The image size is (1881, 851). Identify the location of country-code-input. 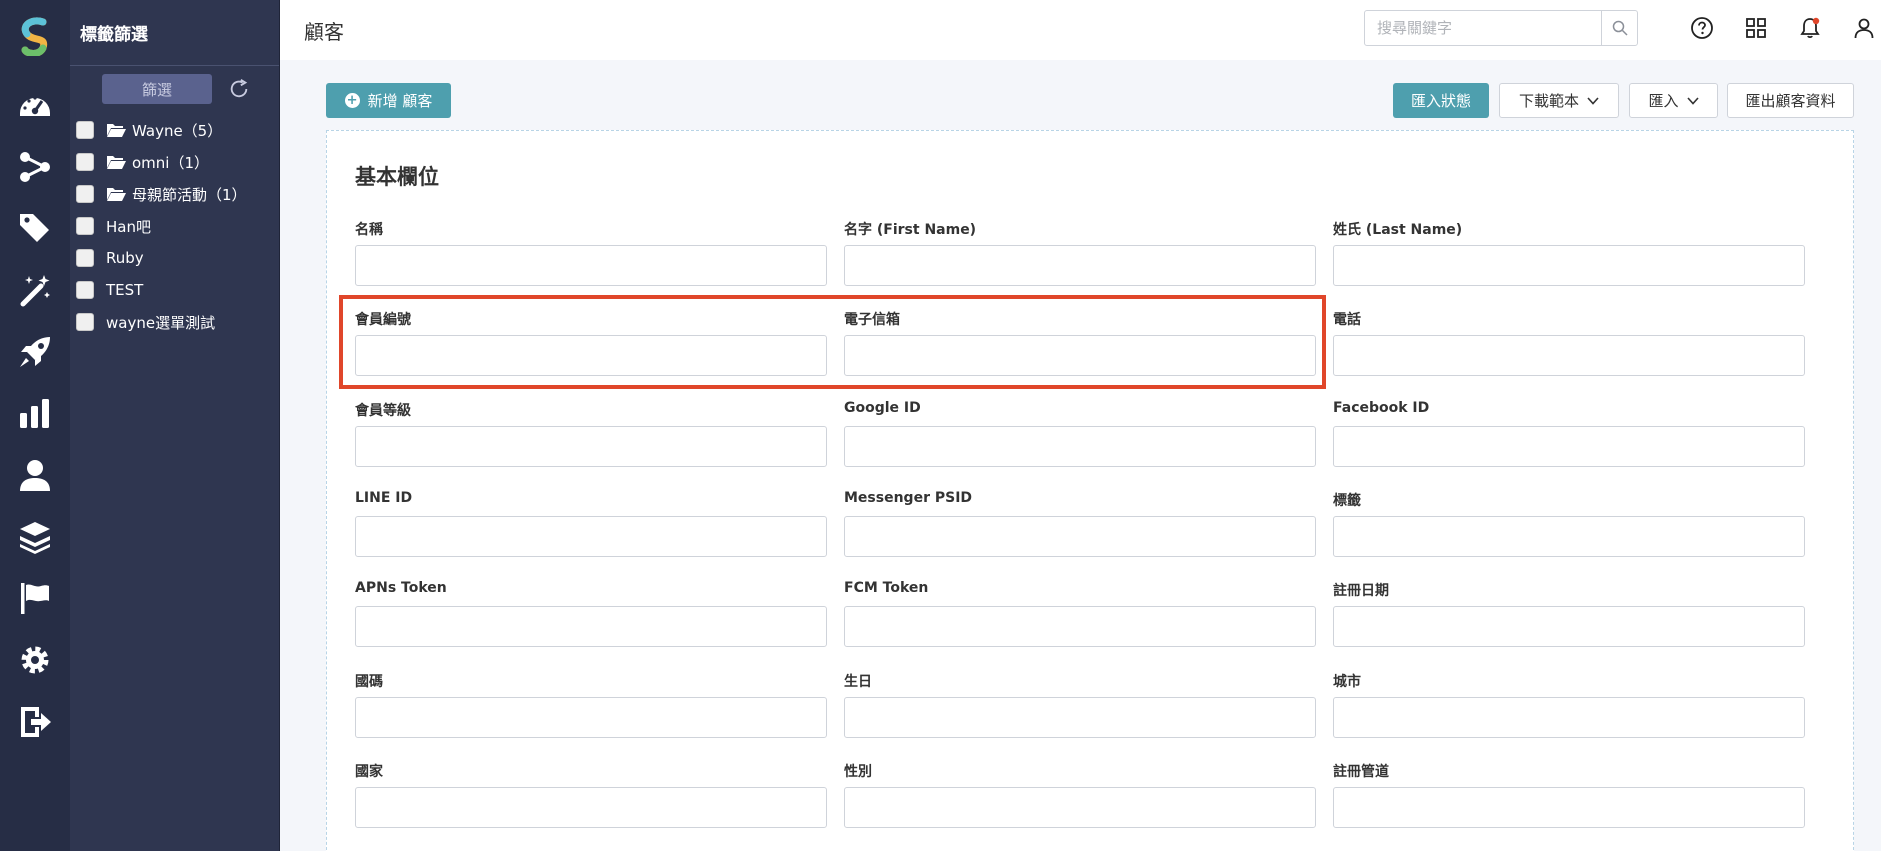
(591, 717).